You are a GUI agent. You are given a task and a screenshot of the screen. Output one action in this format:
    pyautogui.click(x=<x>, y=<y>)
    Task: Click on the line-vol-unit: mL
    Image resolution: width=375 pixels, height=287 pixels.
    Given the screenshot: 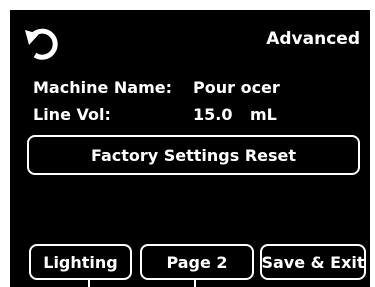 What is the action you would take?
    pyautogui.click(x=263, y=114)
    